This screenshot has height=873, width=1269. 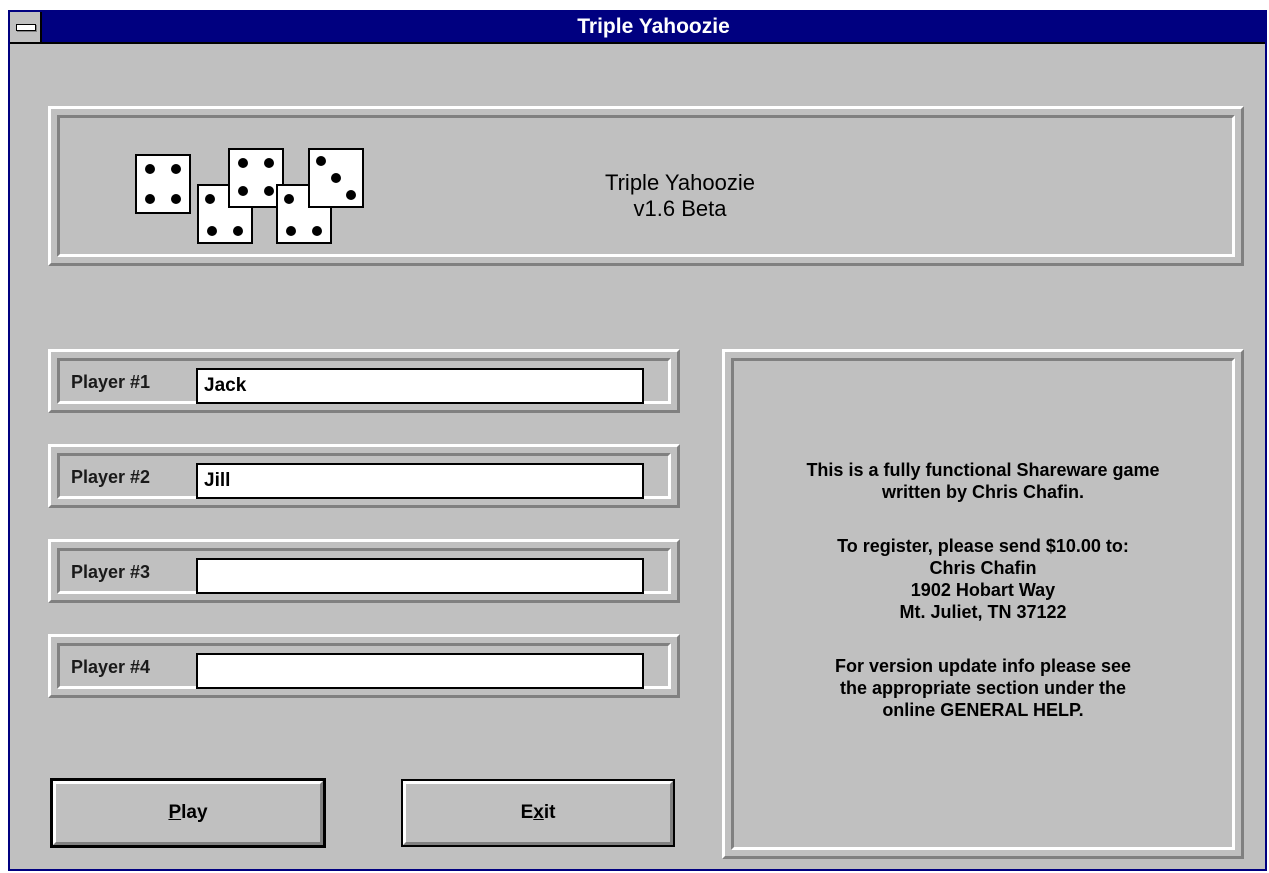 I want to click on play-mnemonic: P, so click(x=175, y=812).